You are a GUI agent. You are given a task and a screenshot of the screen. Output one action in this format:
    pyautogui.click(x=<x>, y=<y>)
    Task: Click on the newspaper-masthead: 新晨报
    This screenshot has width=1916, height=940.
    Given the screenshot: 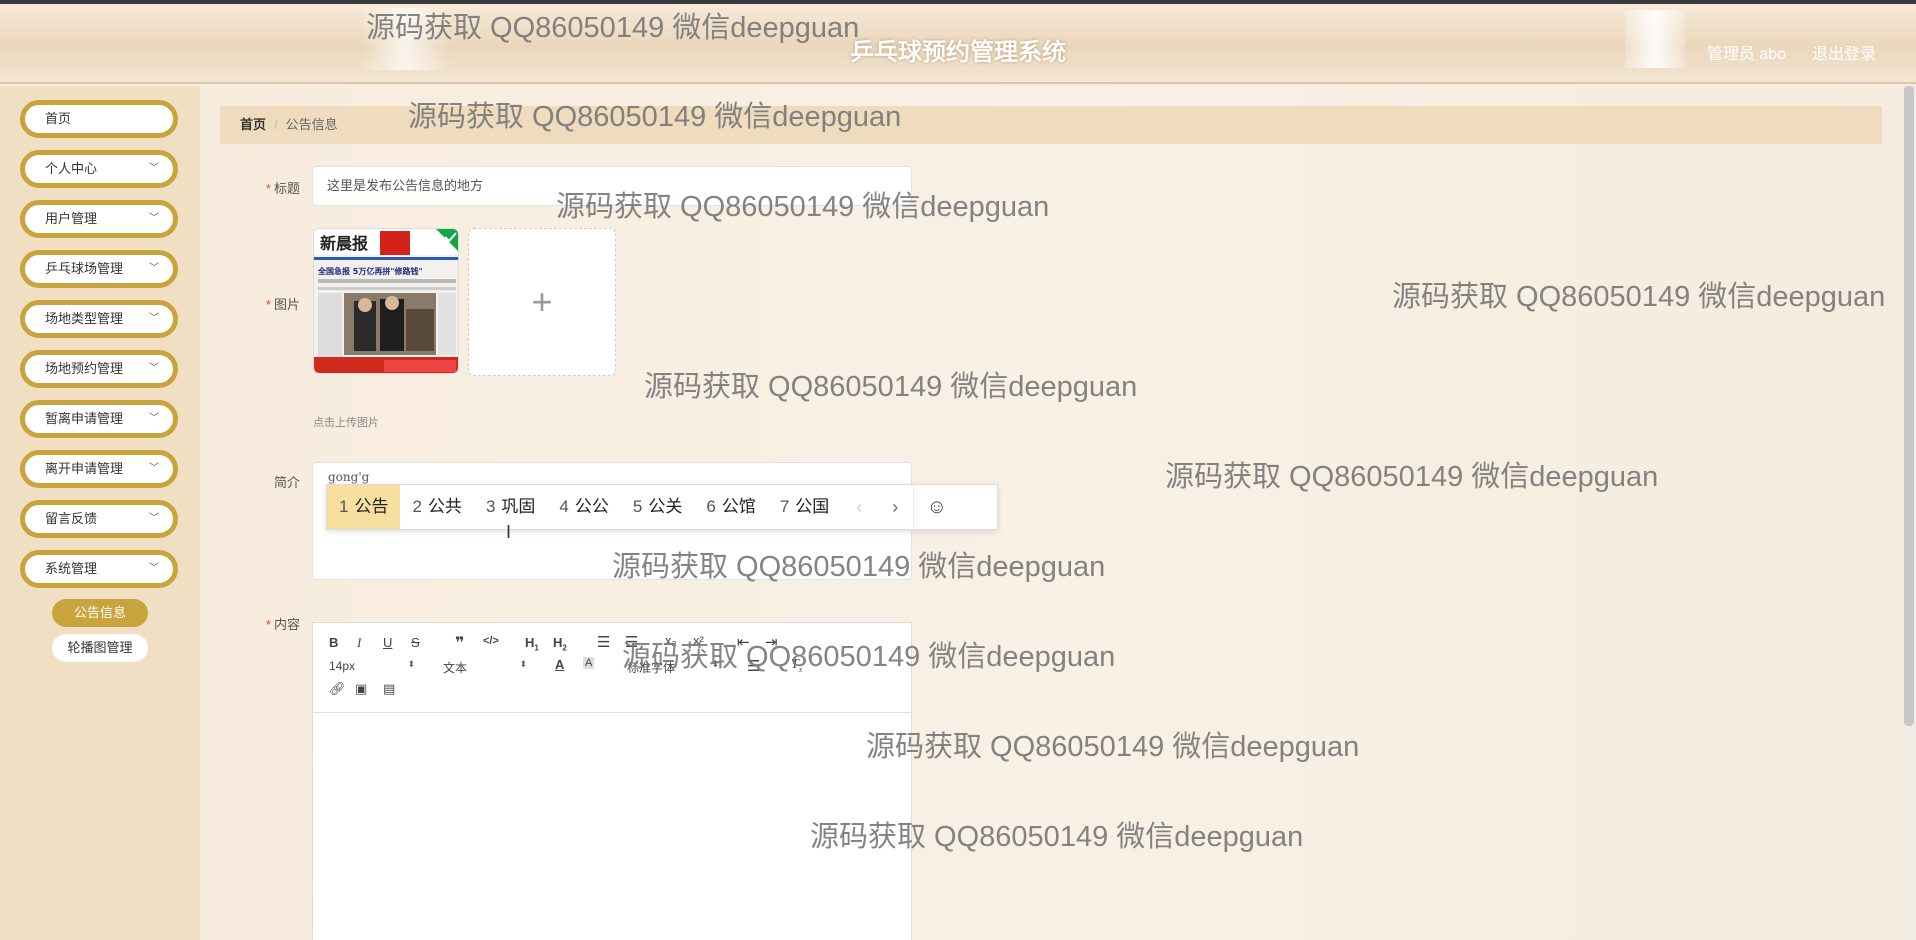 What is the action you would take?
    pyautogui.click(x=344, y=243)
    